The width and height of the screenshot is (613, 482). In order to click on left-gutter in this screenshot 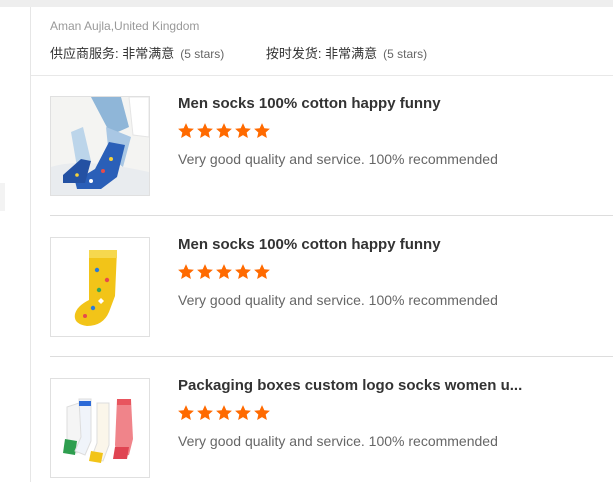, I will do `click(15, 244)`.